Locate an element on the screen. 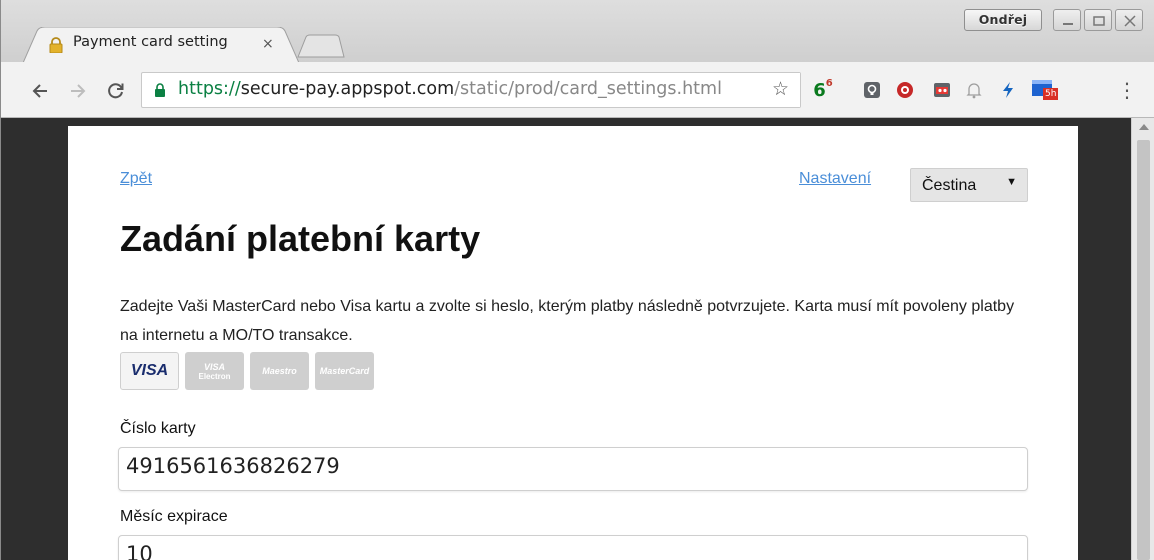 Image resolution: width=1154 pixels, height=560 pixels. extension-bulb-icon is located at coordinates (872, 90).